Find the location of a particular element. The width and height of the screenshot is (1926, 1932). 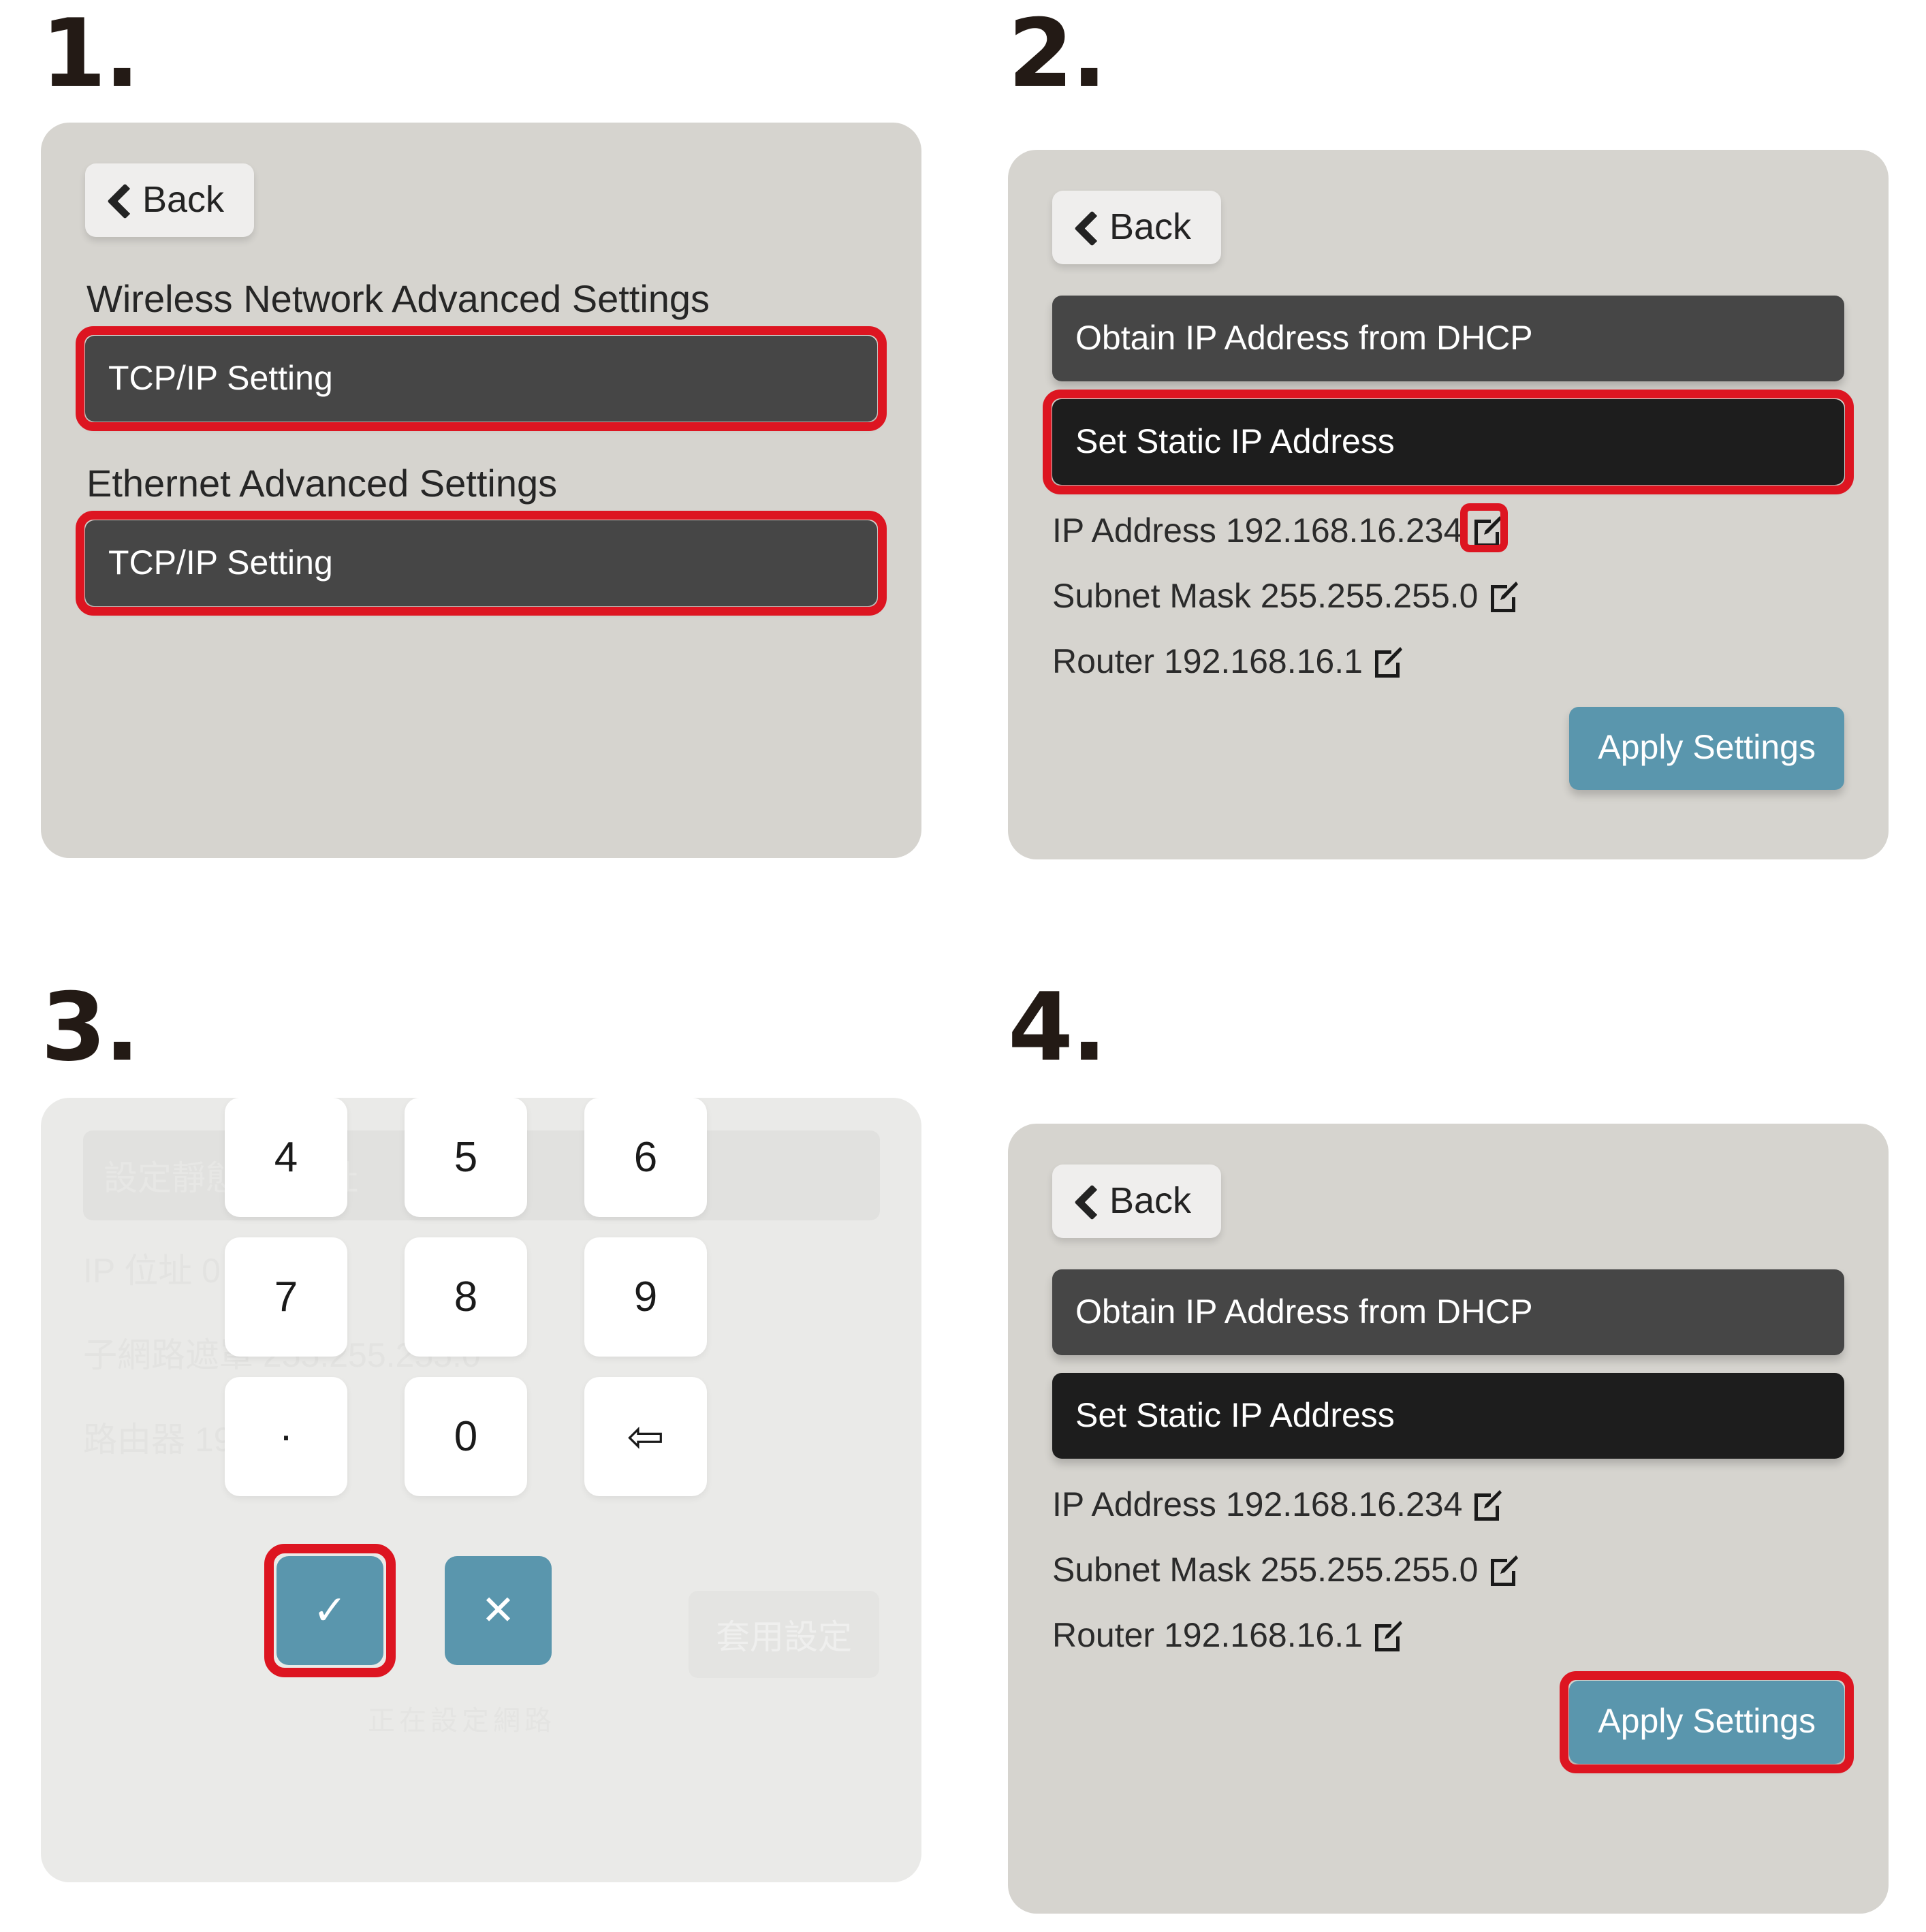

keypad-key-5: 5 is located at coordinates (466, 1157).